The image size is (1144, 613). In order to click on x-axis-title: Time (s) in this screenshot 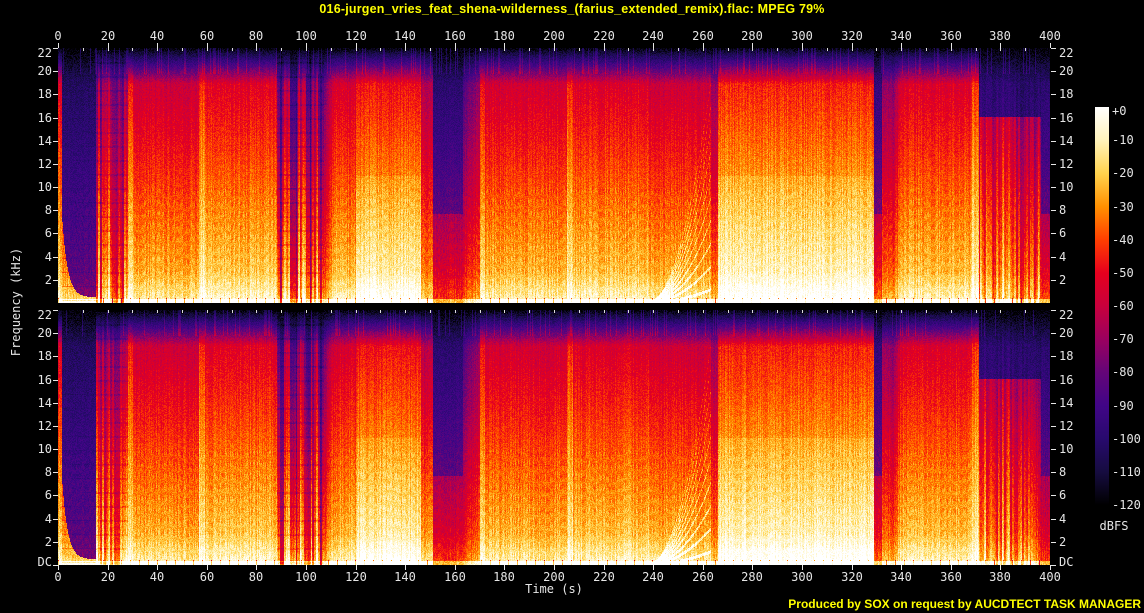, I will do `click(554, 589)`.